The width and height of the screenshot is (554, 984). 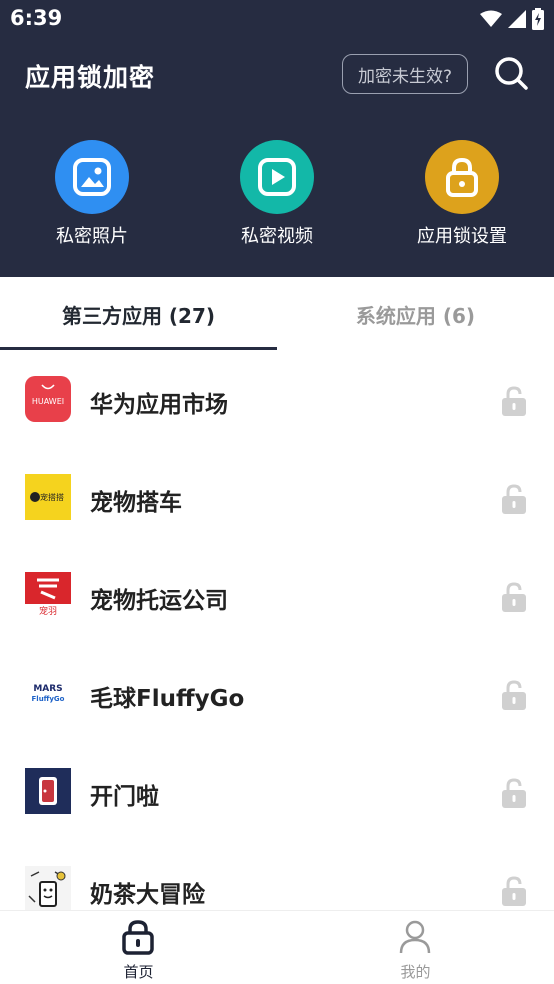 What do you see at coordinates (48, 611) in the screenshot?
I see `svg-text: 宠羽` at bounding box center [48, 611].